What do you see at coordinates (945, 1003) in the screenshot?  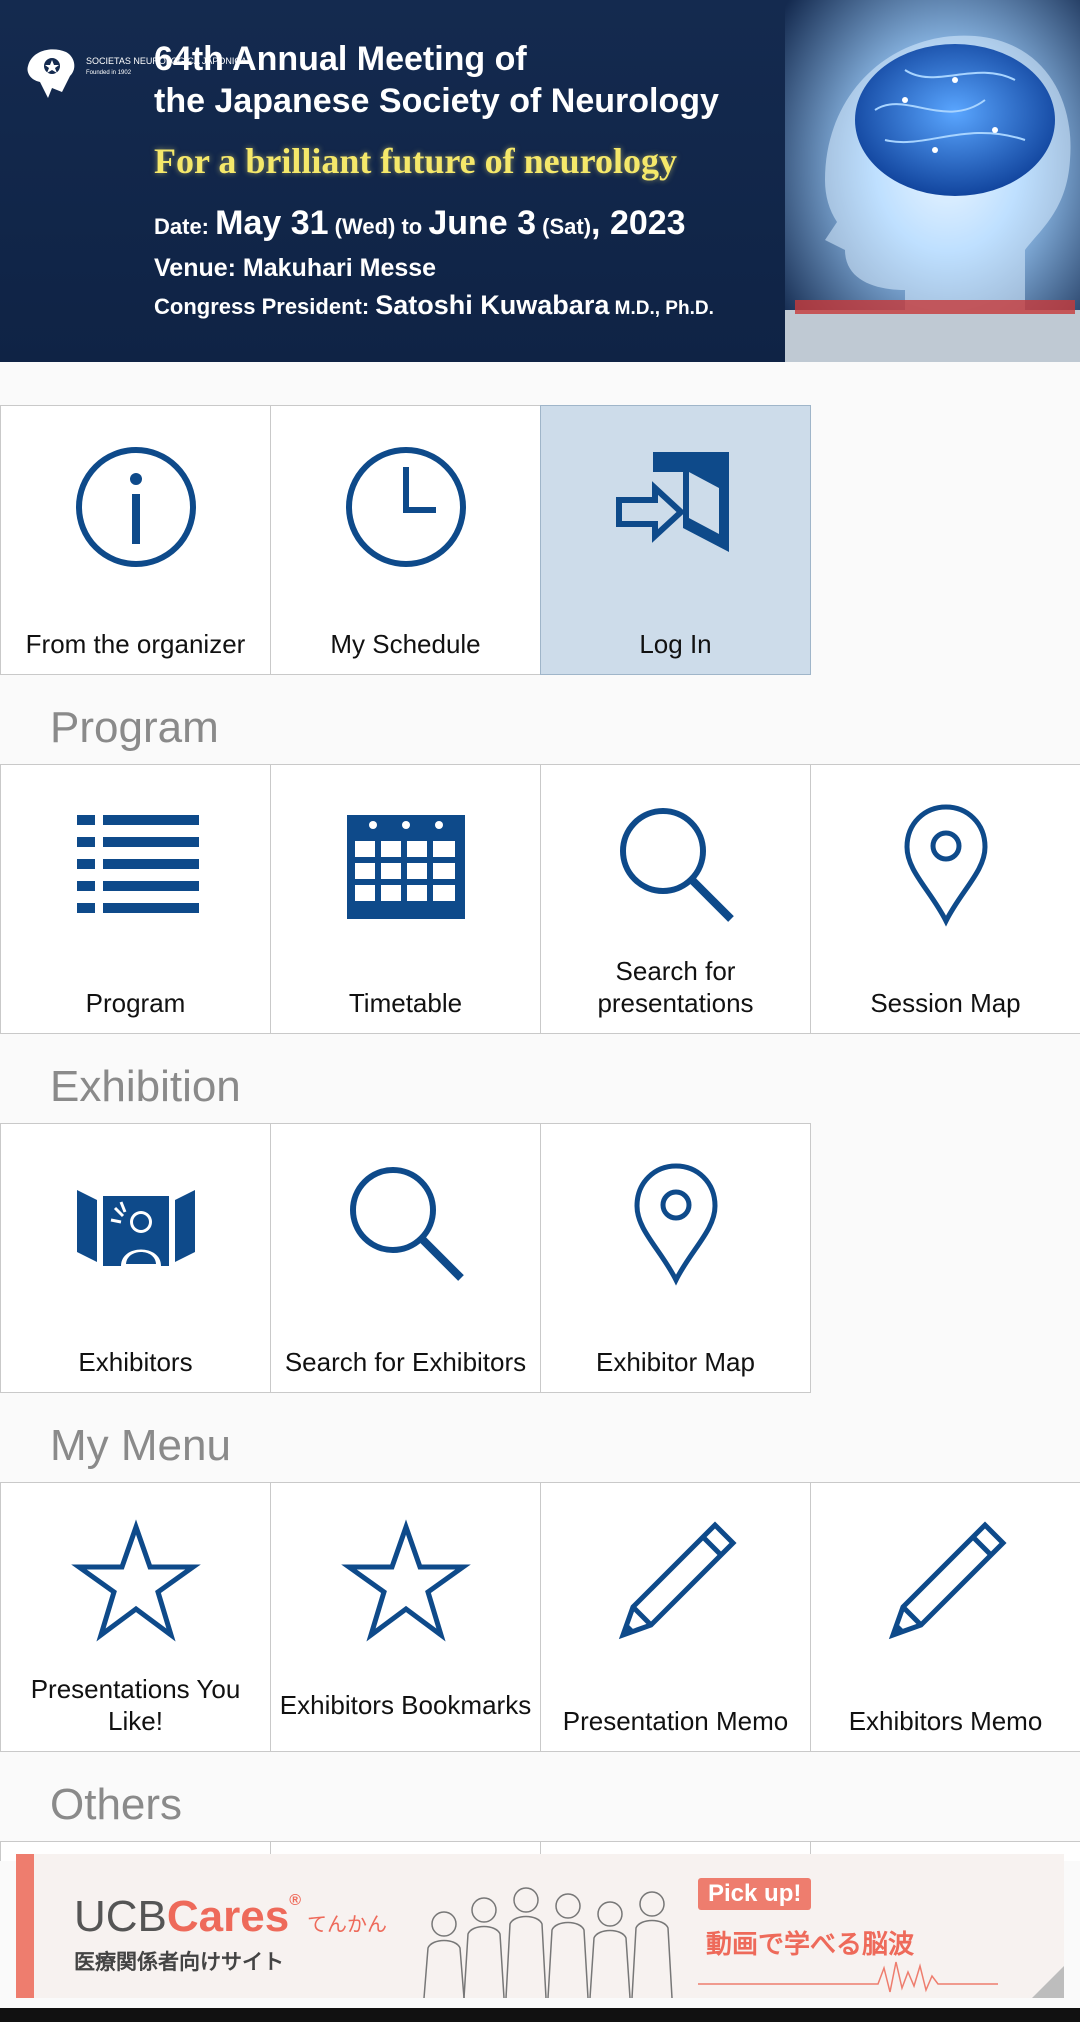 I see `tile-label: Session Map` at bounding box center [945, 1003].